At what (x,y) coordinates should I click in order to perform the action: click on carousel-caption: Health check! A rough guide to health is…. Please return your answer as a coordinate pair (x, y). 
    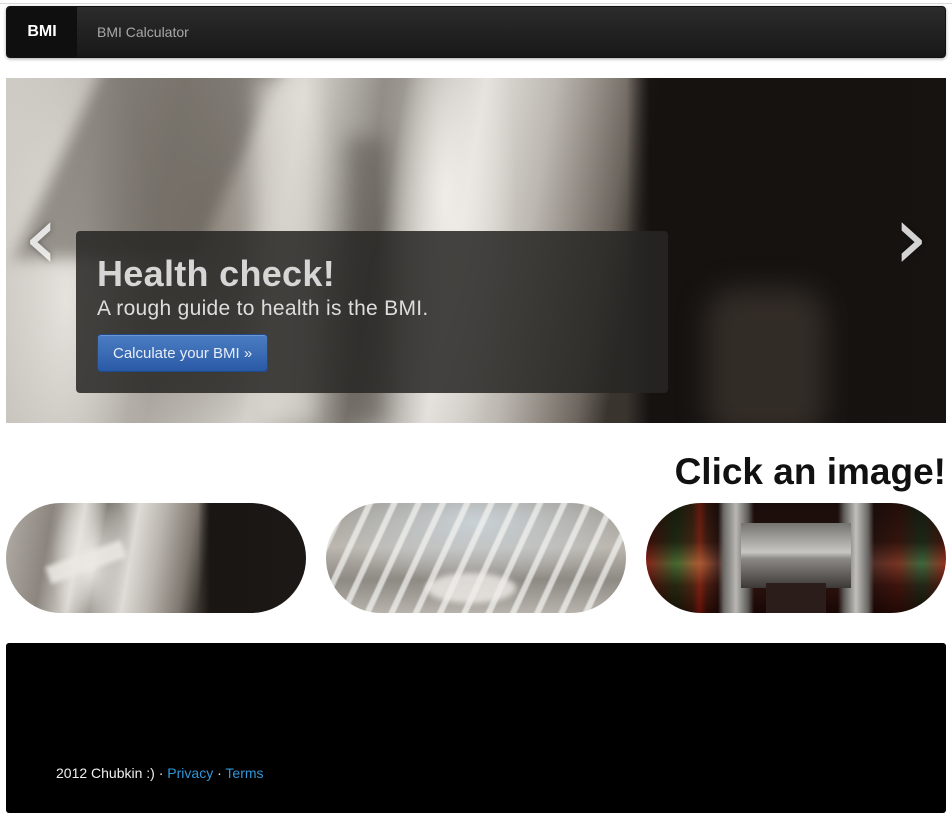
    Looking at the image, I should click on (372, 312).